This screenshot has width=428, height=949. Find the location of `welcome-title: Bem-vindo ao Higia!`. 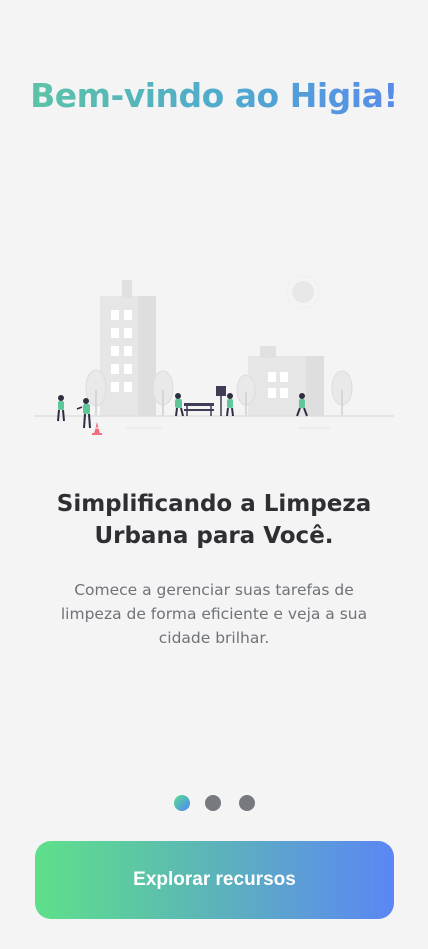

welcome-title: Bem-vindo ao Higia! is located at coordinates (214, 96).